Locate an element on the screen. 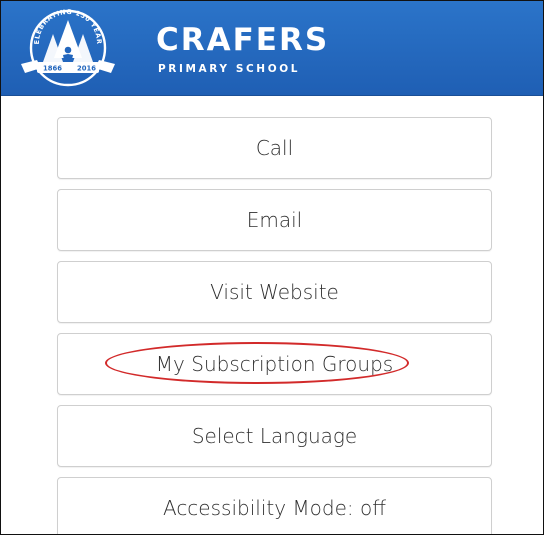 The image size is (544, 535). my-subscription-groups-button: My Subscription Groups is located at coordinates (274, 364).